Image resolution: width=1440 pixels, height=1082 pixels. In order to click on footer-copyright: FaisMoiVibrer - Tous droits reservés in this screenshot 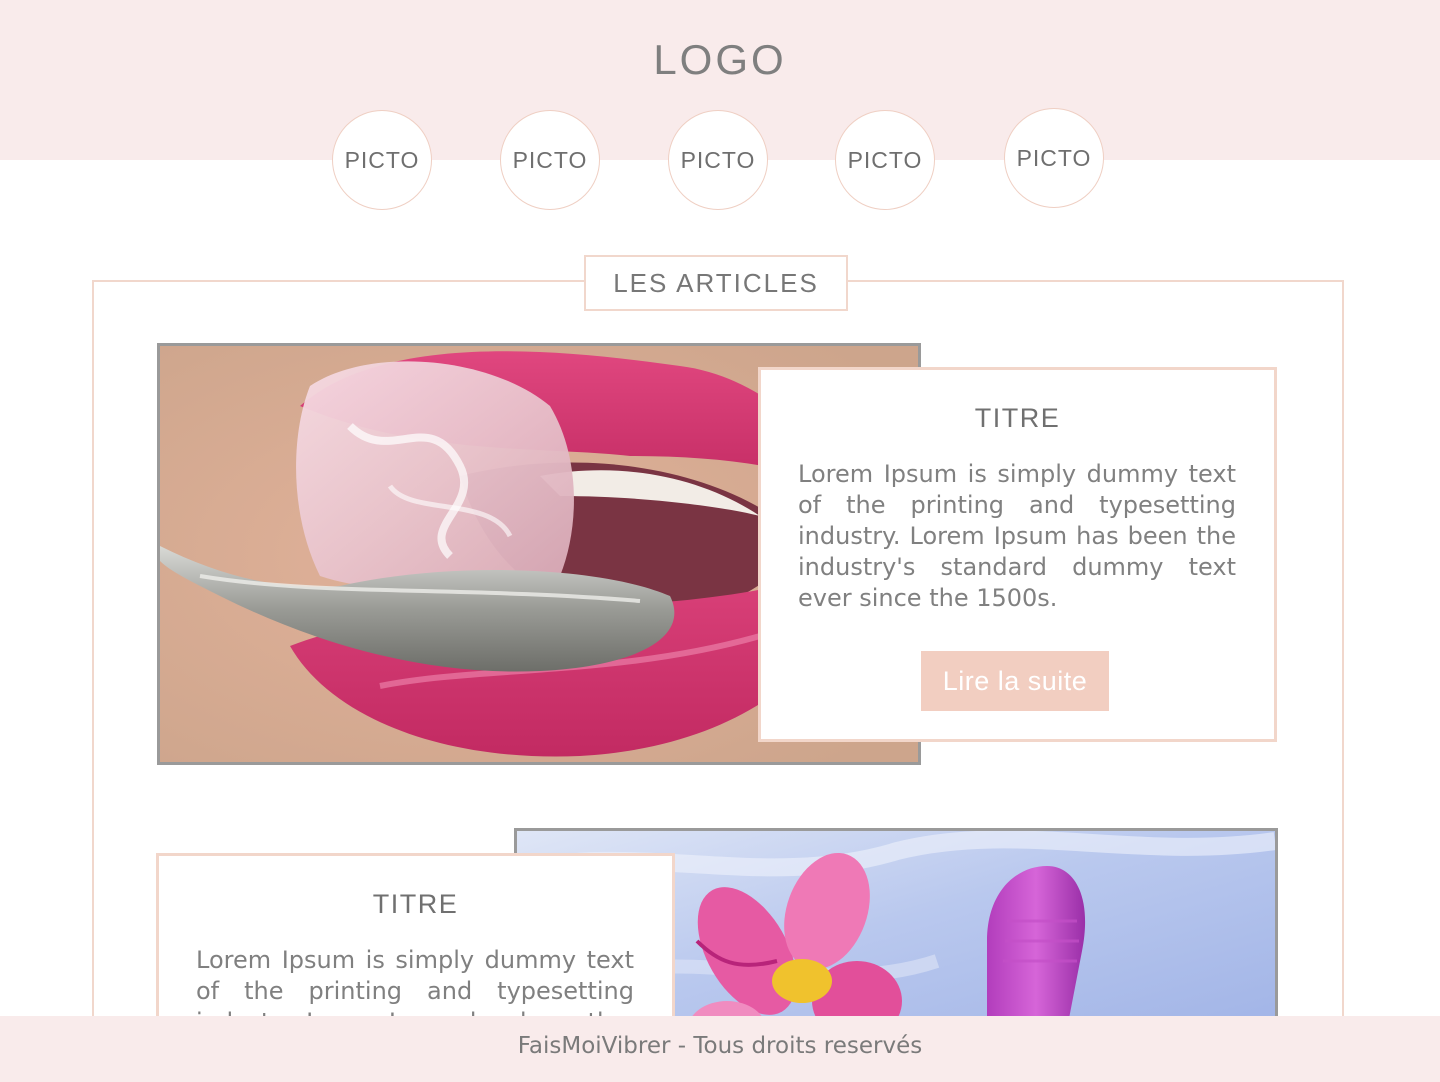, I will do `click(720, 1046)`.